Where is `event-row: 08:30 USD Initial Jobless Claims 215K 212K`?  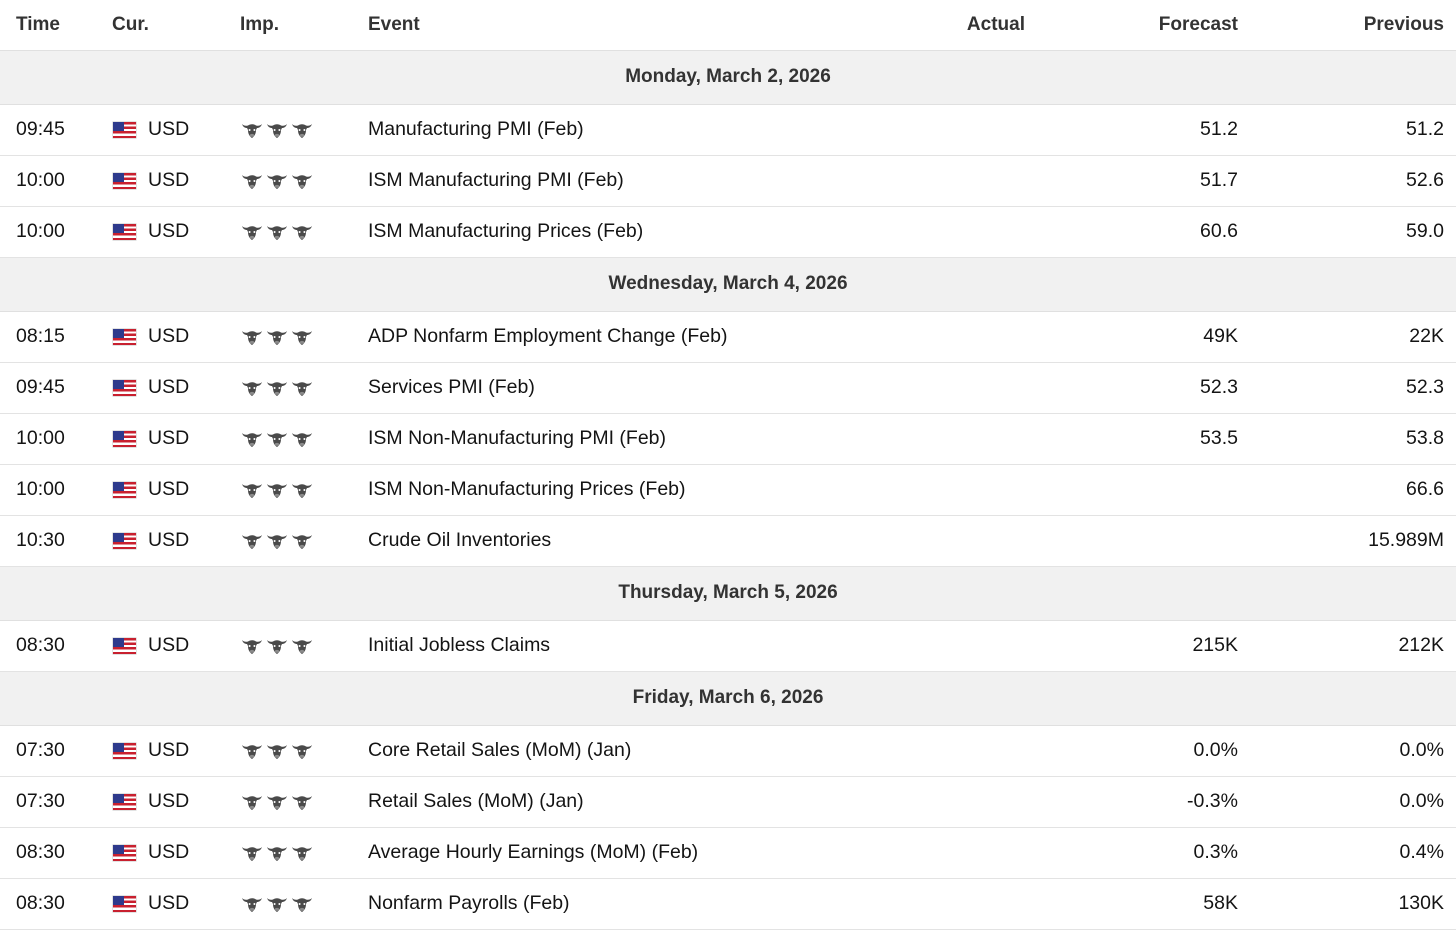 event-row: 08:30 USD Initial Jobless Claims 215K 212K is located at coordinates (728, 646).